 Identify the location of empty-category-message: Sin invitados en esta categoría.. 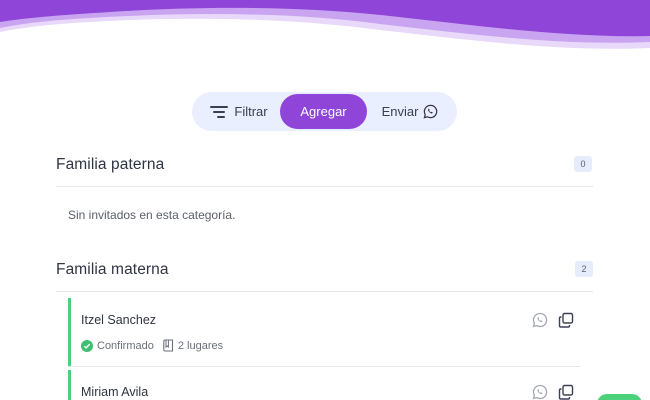
(152, 215).